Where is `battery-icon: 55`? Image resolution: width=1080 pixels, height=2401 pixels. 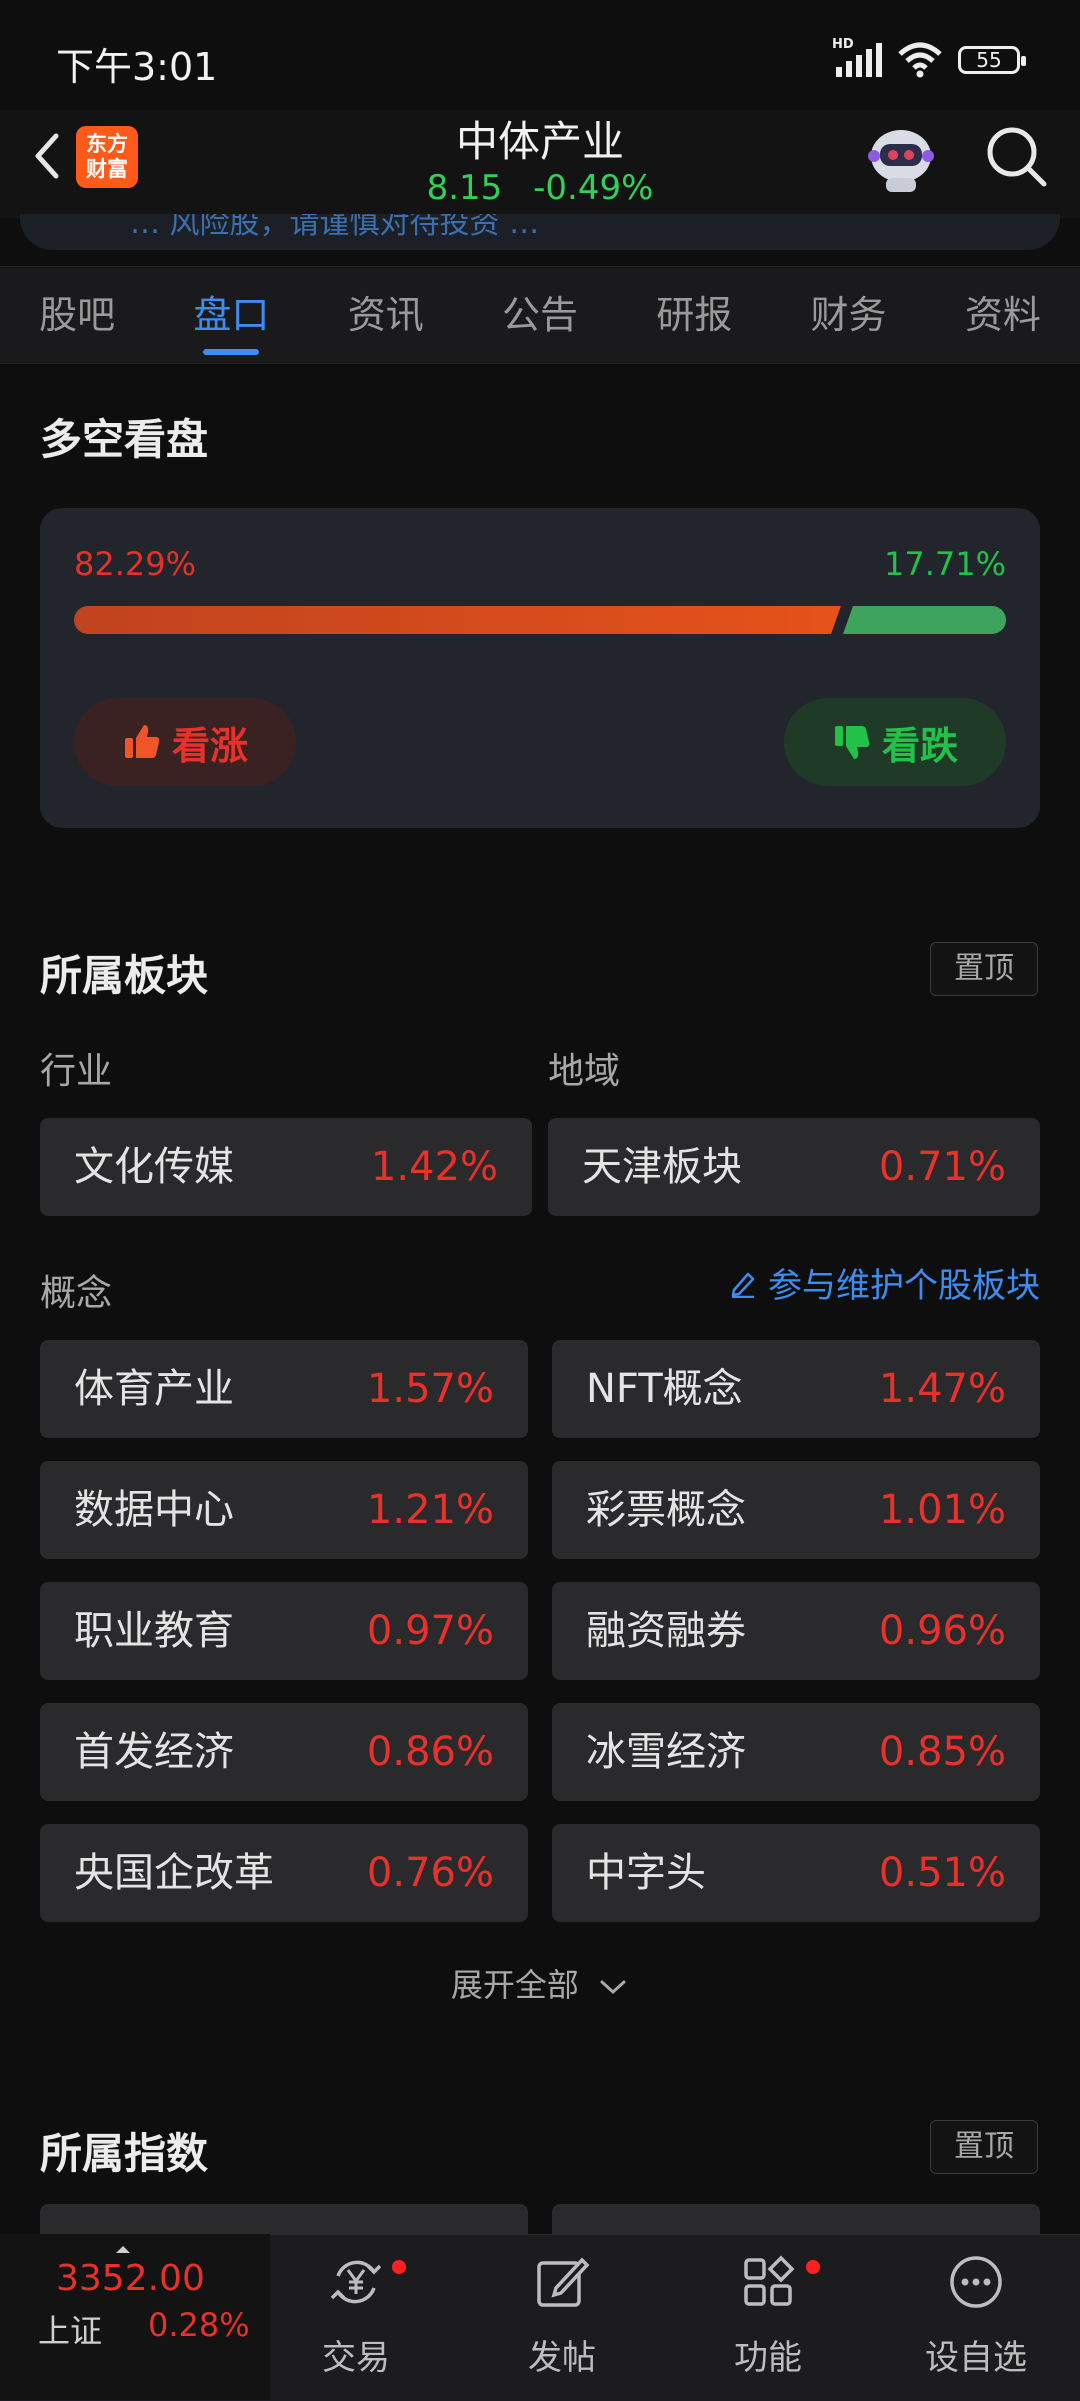
battery-icon: 55 is located at coordinates (992, 60).